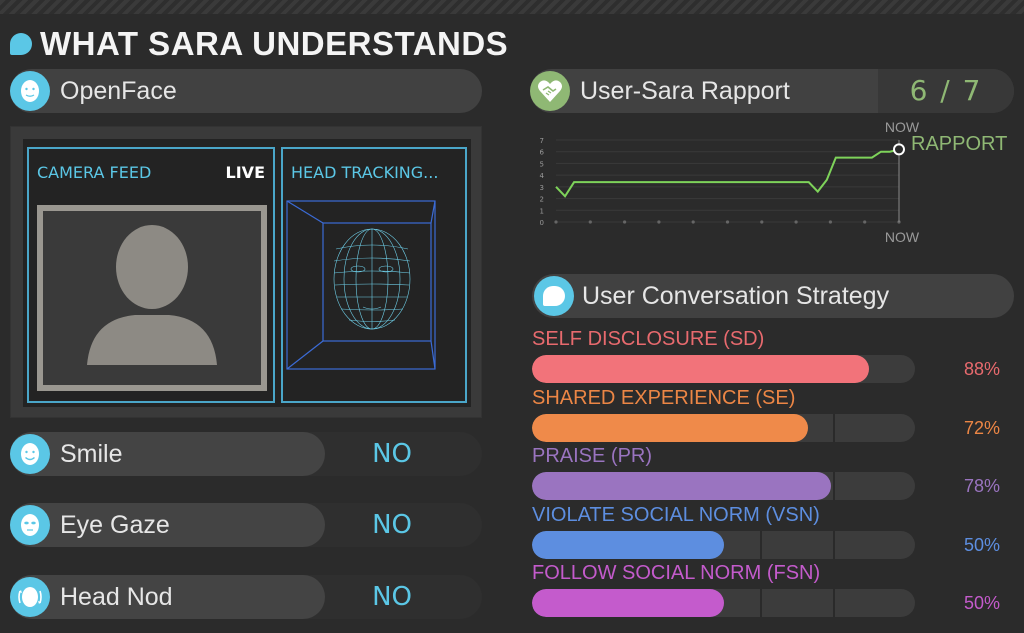  What do you see at coordinates (30, 525) in the screenshot?
I see `eye-gaze-face-icon` at bounding box center [30, 525].